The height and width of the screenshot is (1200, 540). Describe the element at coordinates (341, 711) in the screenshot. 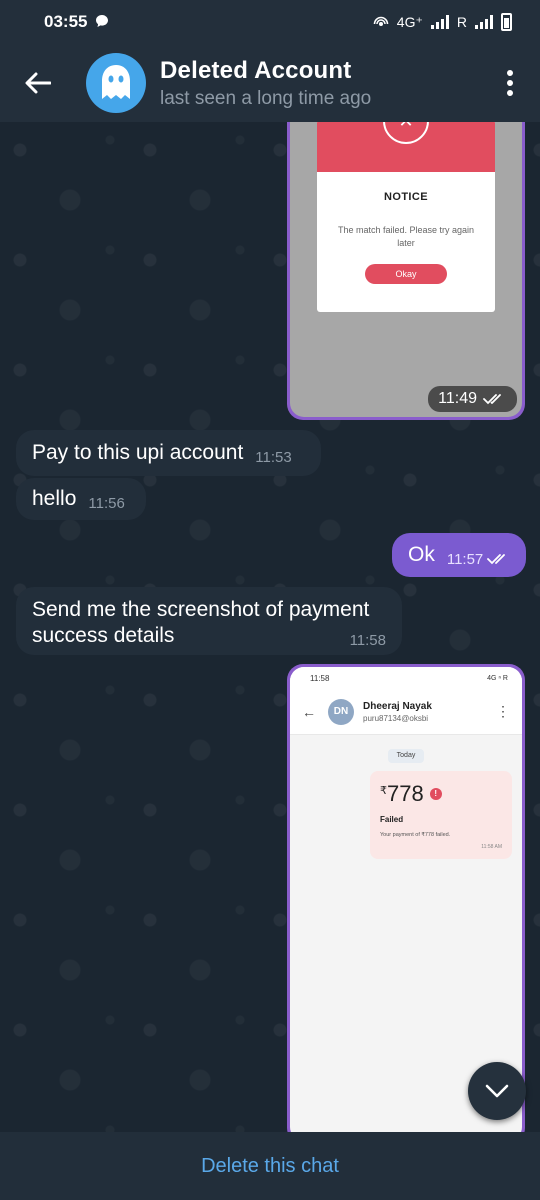

I see `contact-avatar: DN` at that location.